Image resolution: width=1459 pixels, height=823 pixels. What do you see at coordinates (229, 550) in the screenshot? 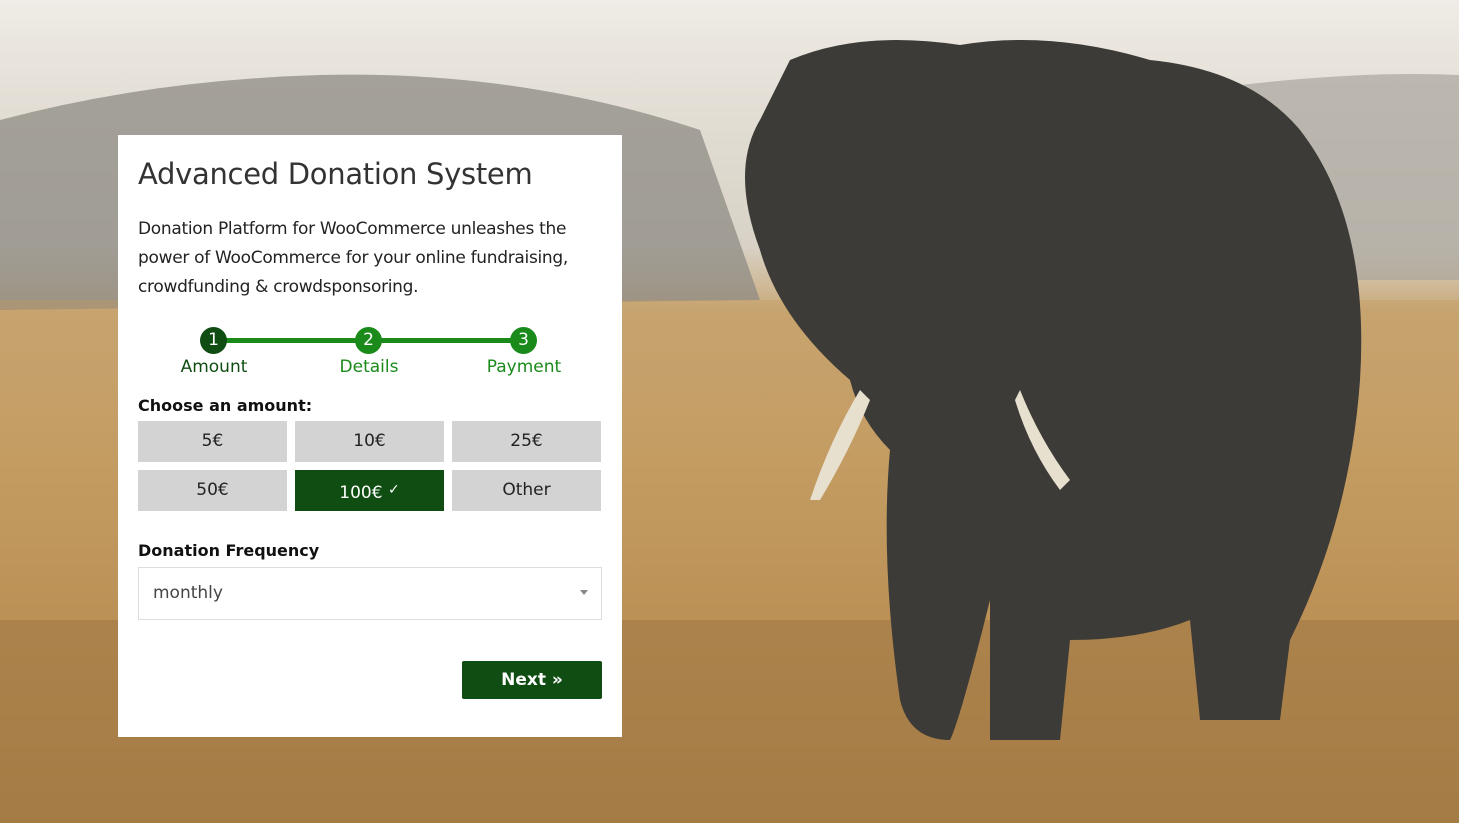
I see `frequency-label: Donation Frequency` at bounding box center [229, 550].